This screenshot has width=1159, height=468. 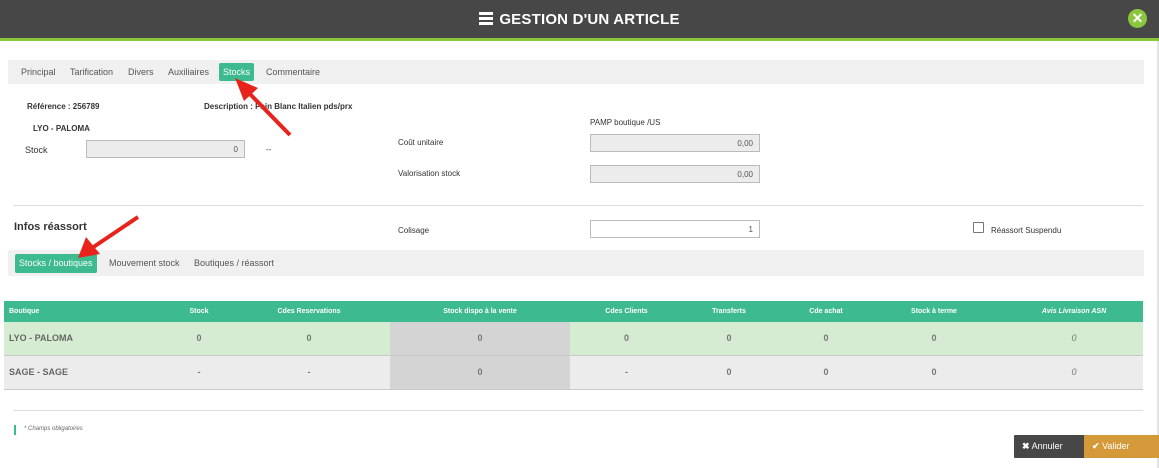 I want to click on arrow-to-stocks-boutiques, so click(x=109, y=236).